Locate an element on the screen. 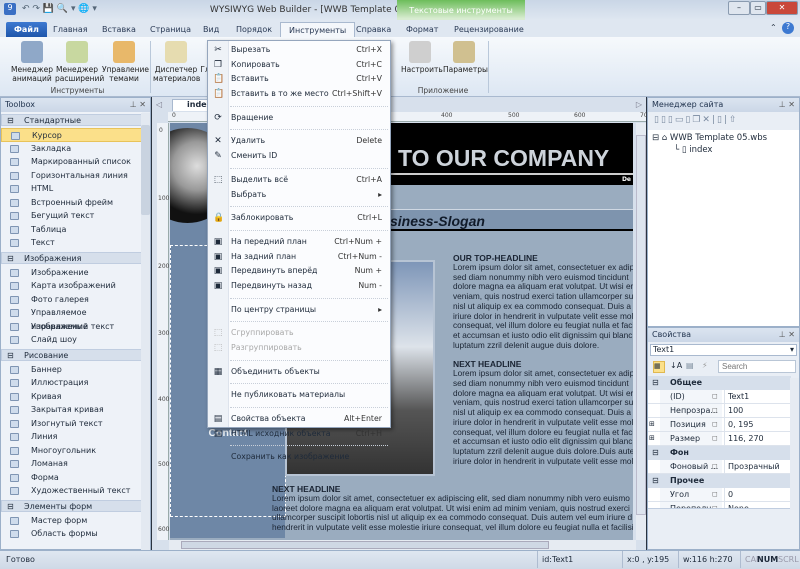 This screenshot has width=800, height=569. menu-item: ▣ Передвинуть назад Num - is located at coordinates (299, 286).